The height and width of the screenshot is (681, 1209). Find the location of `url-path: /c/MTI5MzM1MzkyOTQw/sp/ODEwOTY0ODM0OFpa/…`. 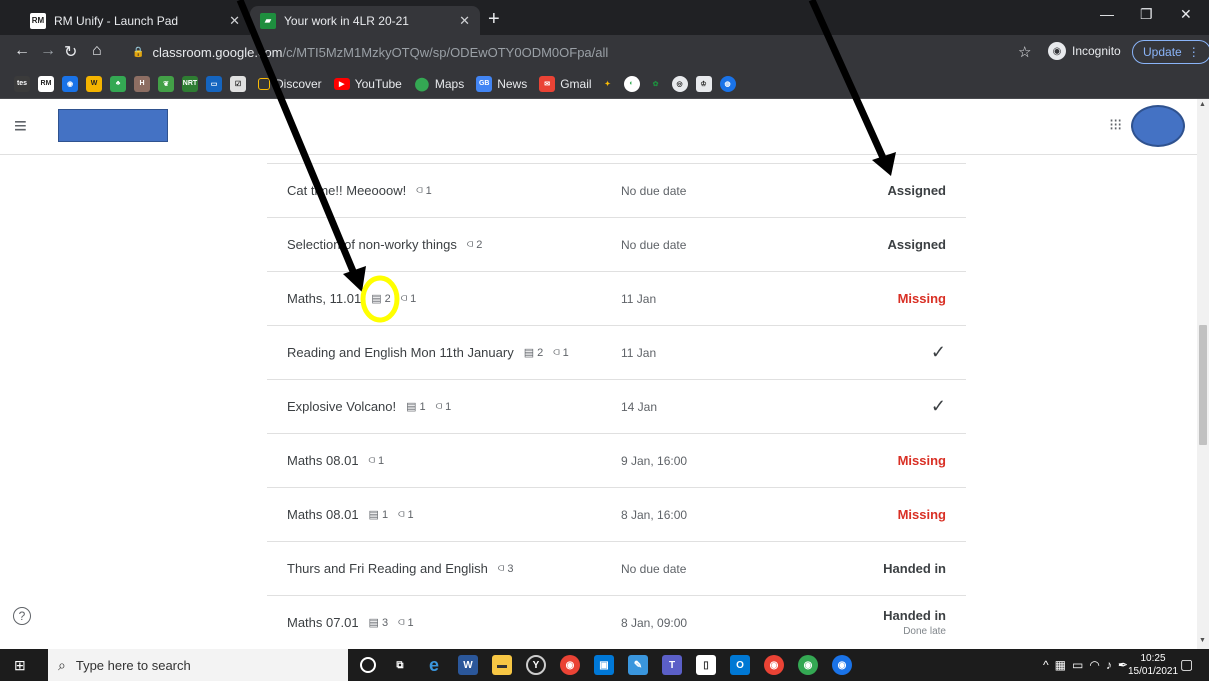

url-path: /c/MTI5MzM1MzkyOTQw/sp/ODEwOTY0ODM0OFpa/… is located at coordinates (445, 52).